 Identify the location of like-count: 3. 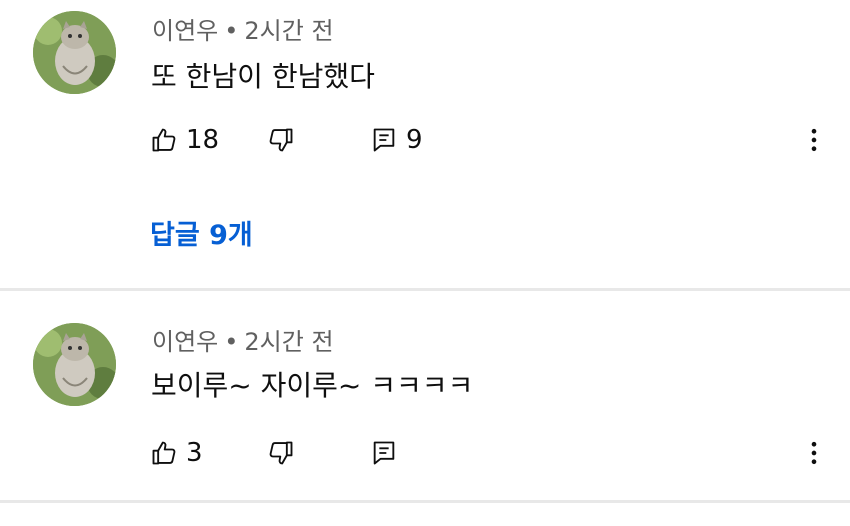
(194, 453).